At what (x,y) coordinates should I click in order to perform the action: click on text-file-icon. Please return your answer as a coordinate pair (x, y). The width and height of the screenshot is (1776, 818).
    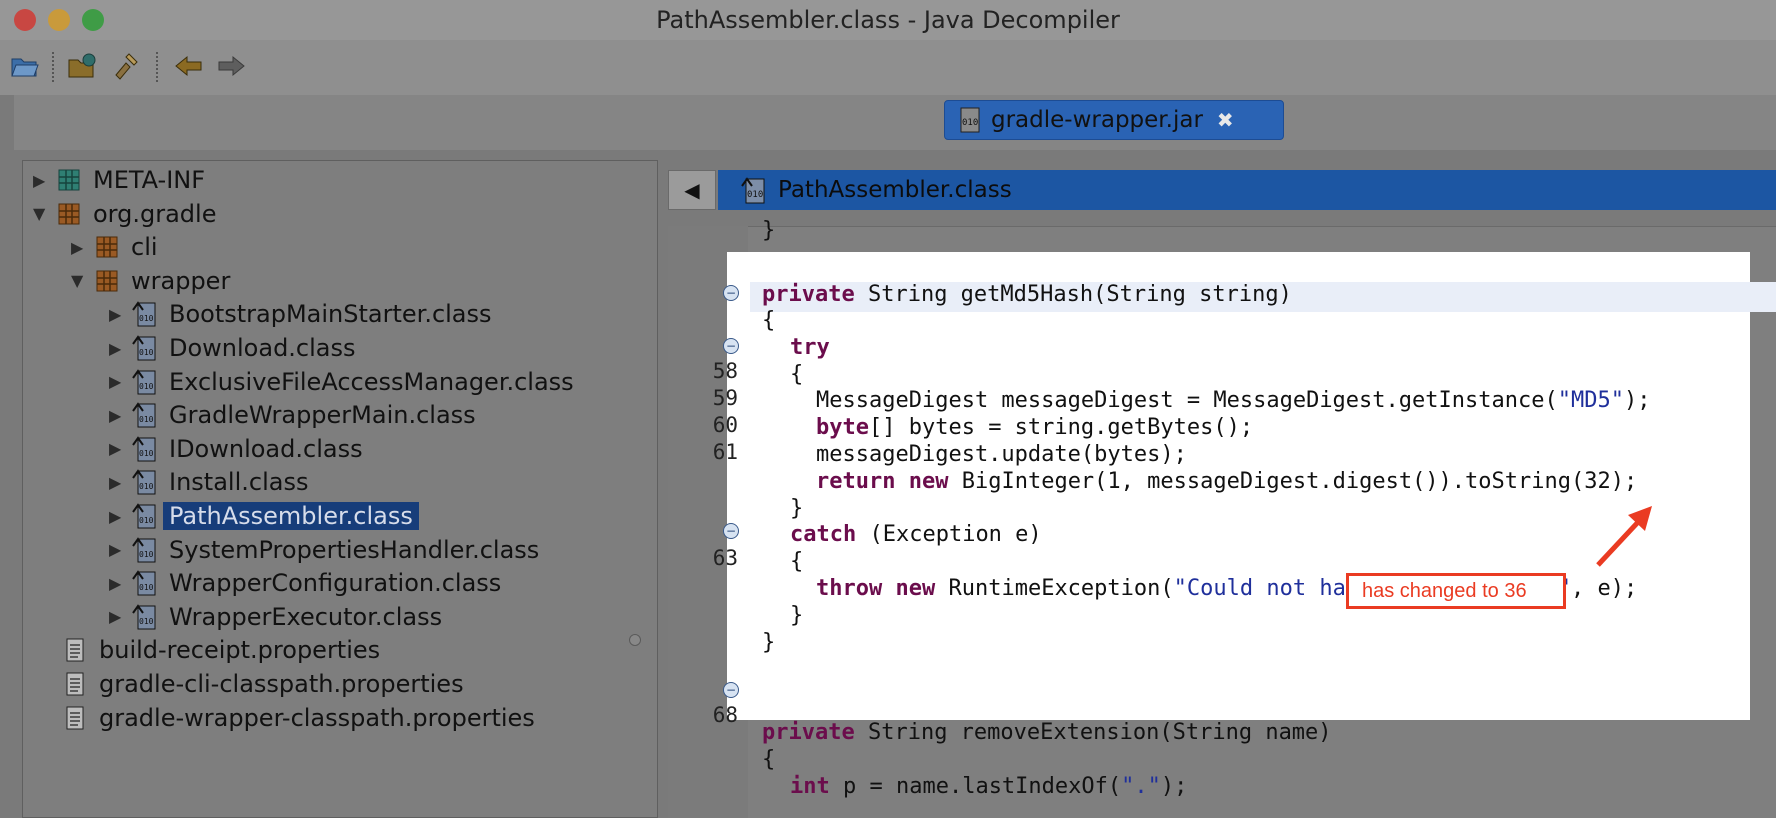
    Looking at the image, I should click on (75, 718).